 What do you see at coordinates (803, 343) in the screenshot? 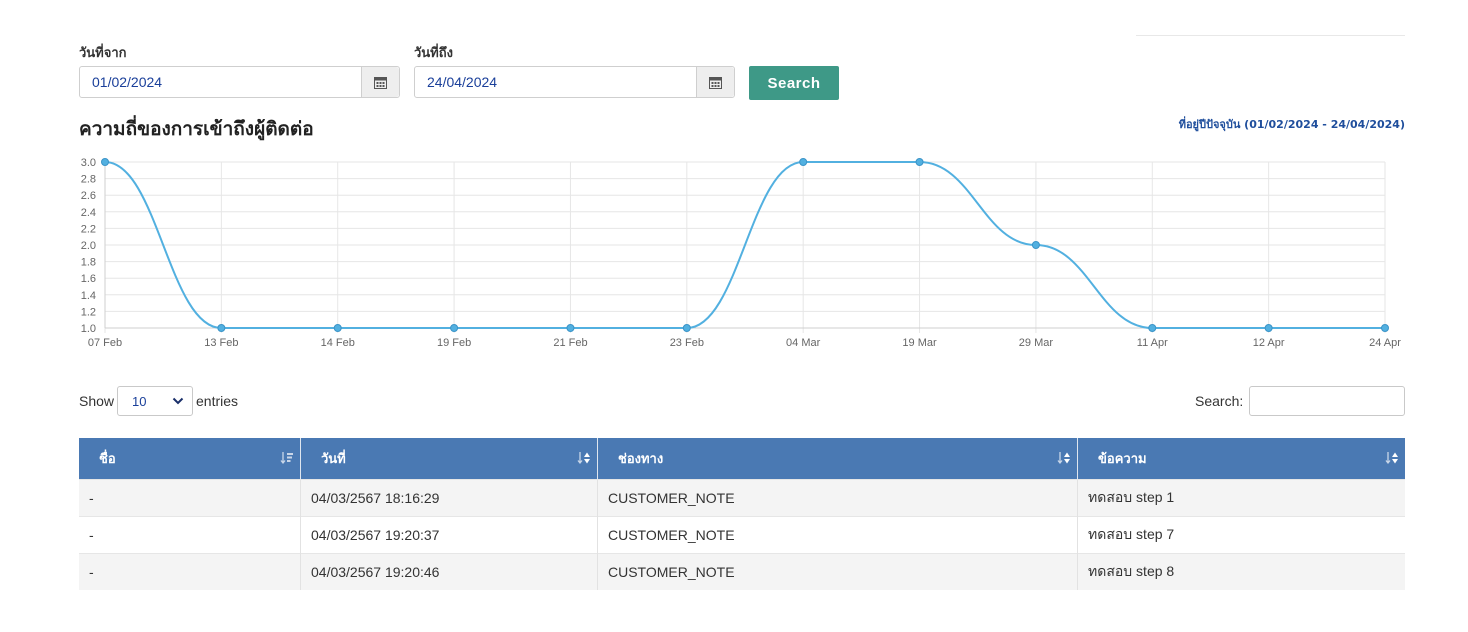
I see `x-tick-label: 04 Mar` at bounding box center [803, 343].